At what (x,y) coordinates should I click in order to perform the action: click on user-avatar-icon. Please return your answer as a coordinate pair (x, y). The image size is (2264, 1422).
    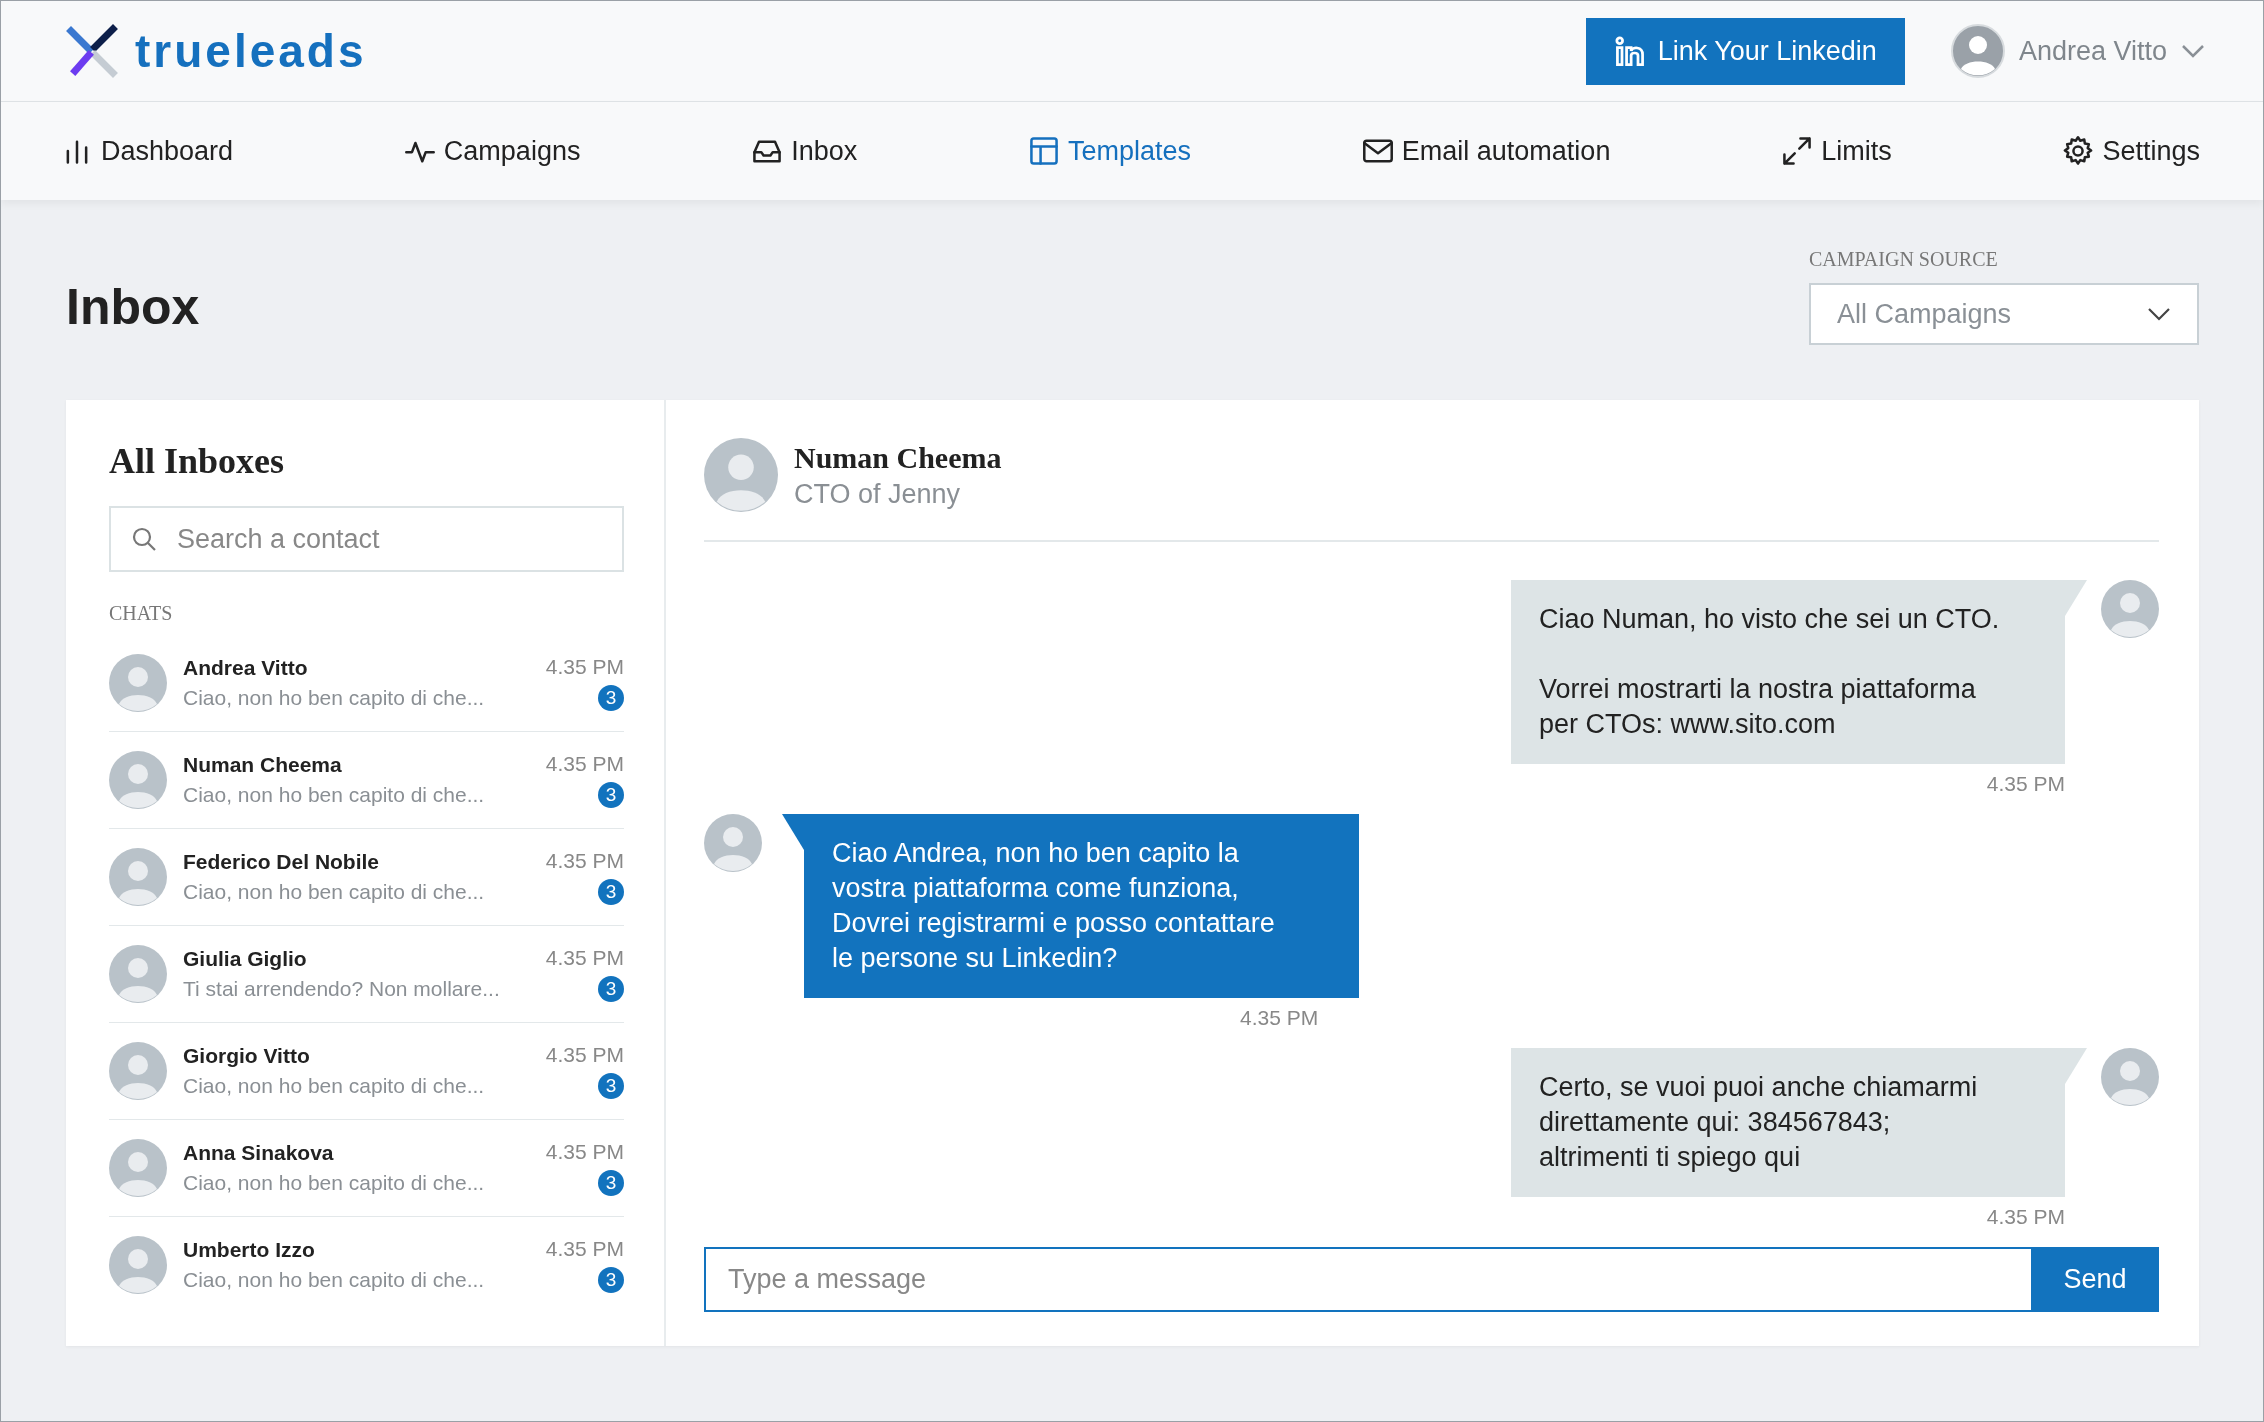
    Looking at the image, I should click on (1977, 51).